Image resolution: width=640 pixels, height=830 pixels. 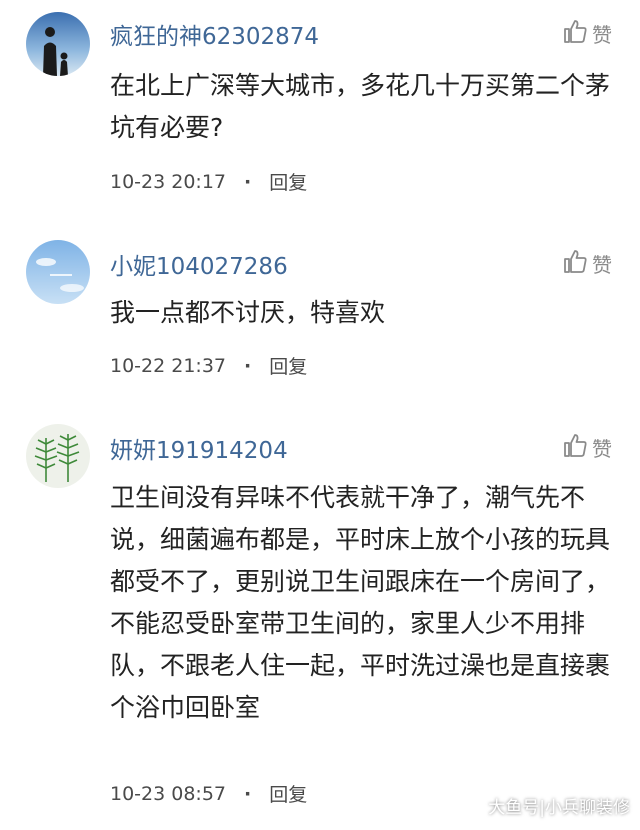 I want to click on reply-button: 回复, so click(x=288, y=793).